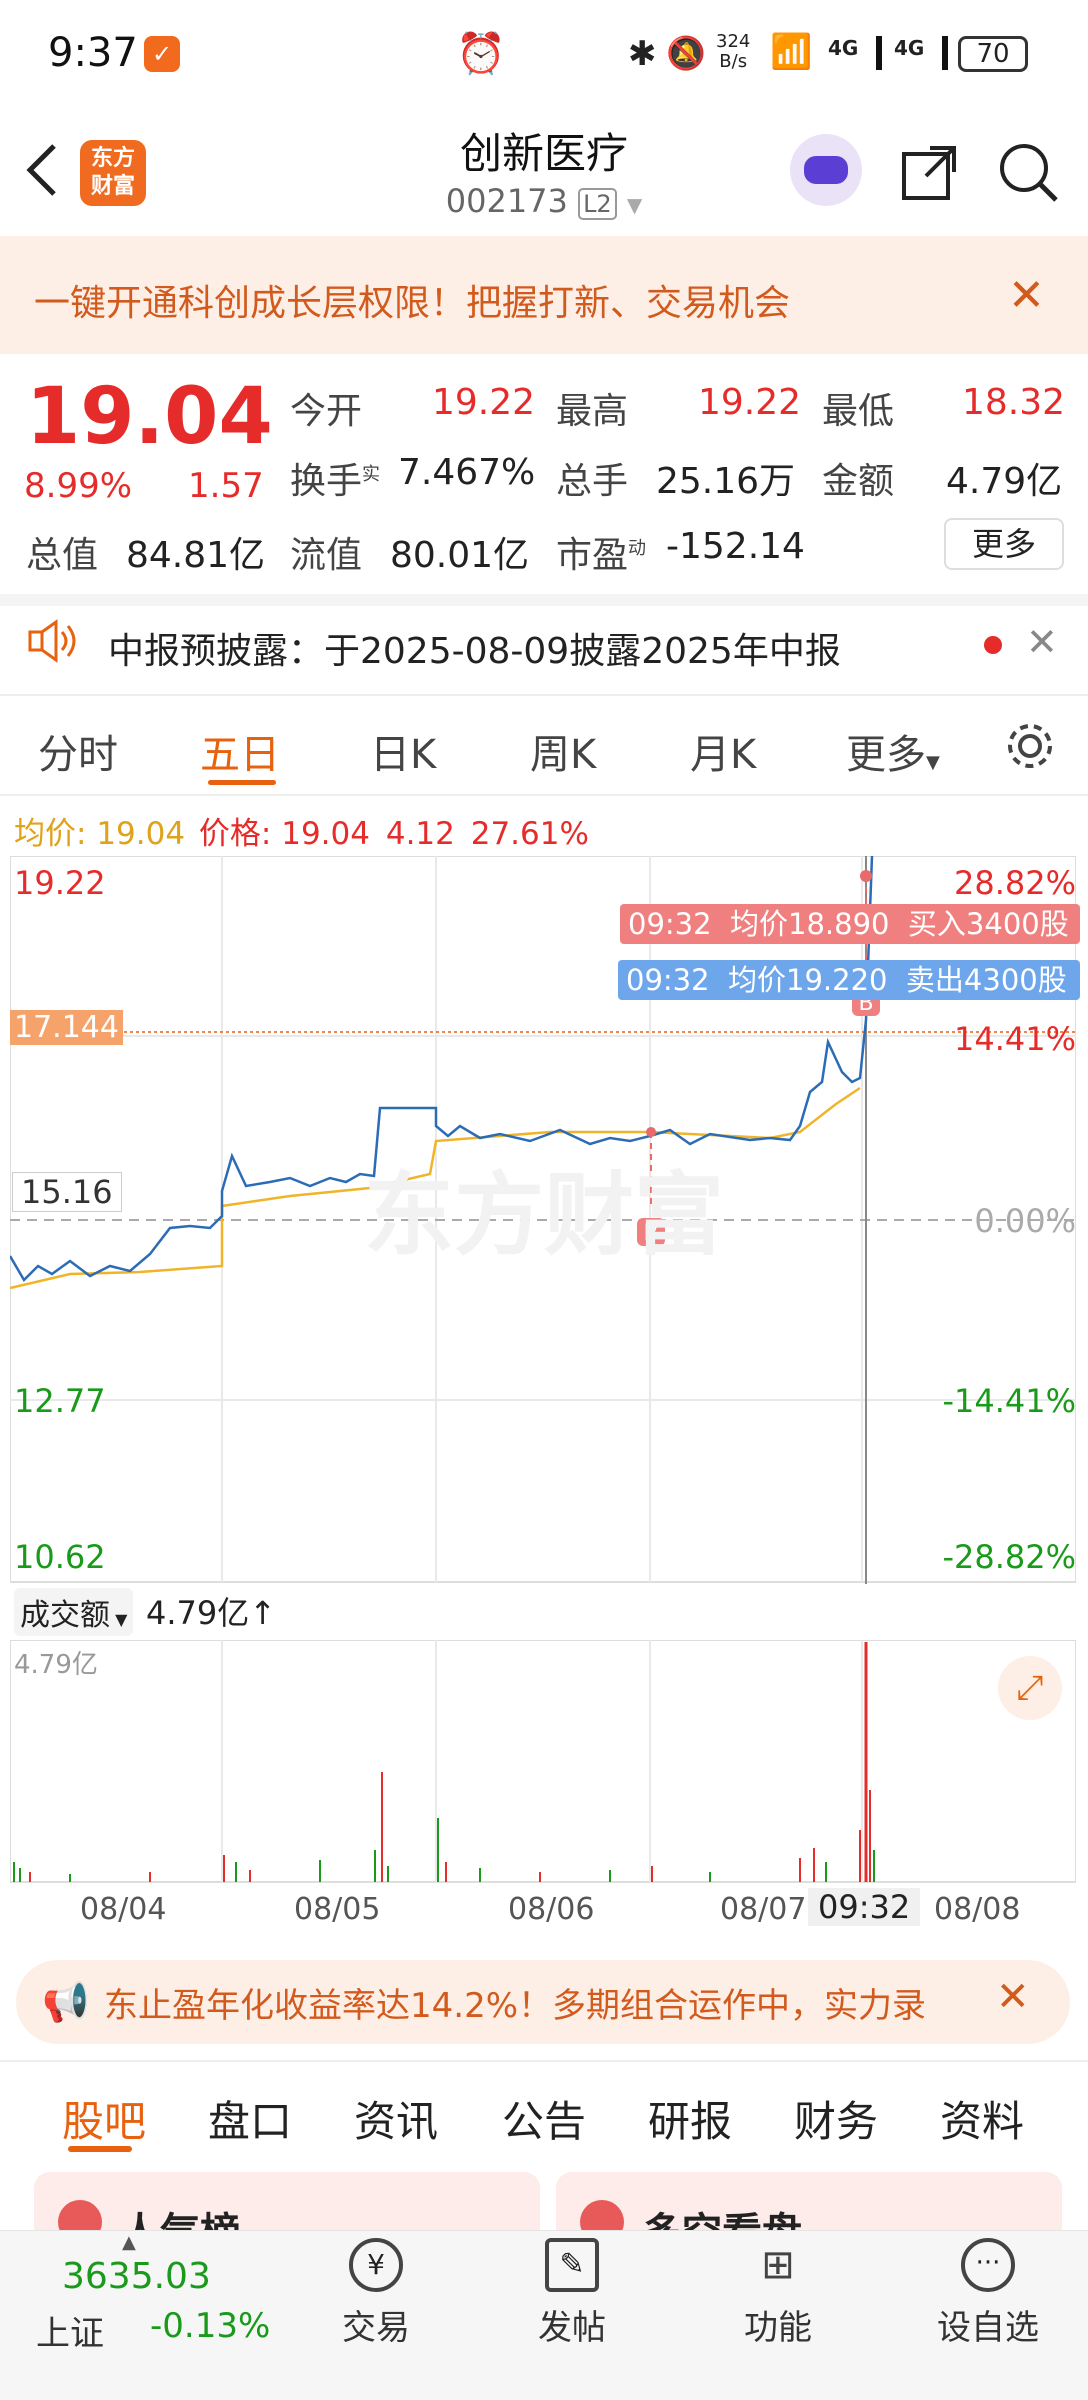  What do you see at coordinates (544, 1215) in the screenshot?
I see `watermark: 东方财富` at bounding box center [544, 1215].